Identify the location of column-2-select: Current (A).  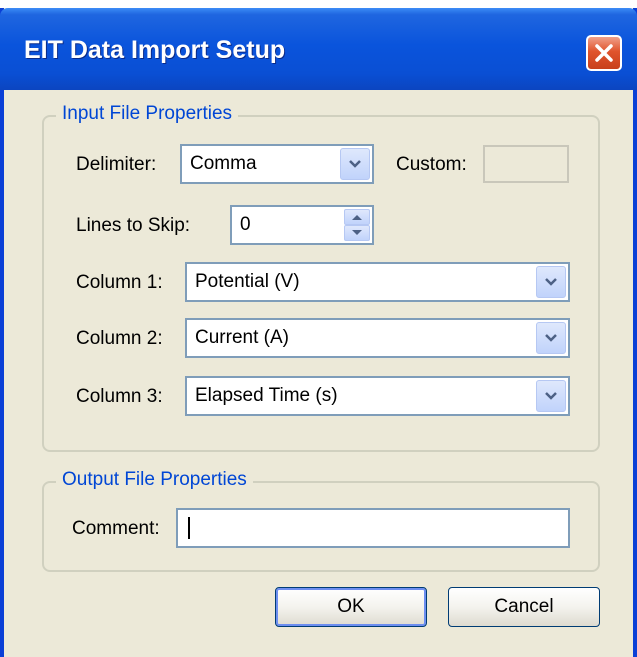
(377, 338).